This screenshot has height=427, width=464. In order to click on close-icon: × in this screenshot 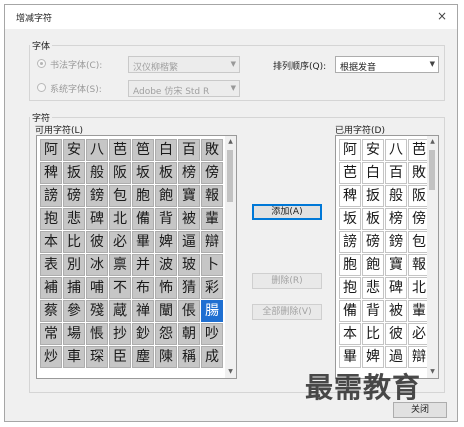, I will do `click(442, 16)`.